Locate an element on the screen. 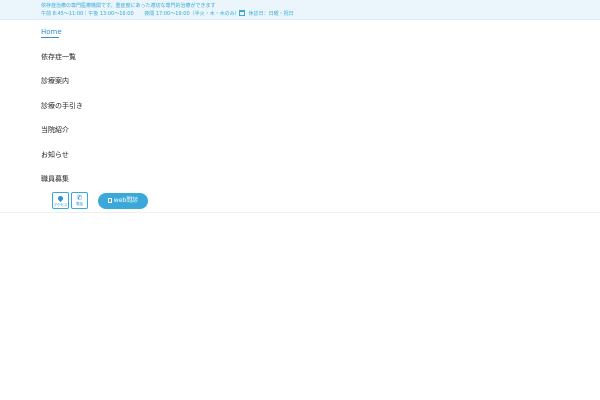 Image resolution: width=600 pixels, height=400 pixels. map-pin-icon is located at coordinates (60, 198).